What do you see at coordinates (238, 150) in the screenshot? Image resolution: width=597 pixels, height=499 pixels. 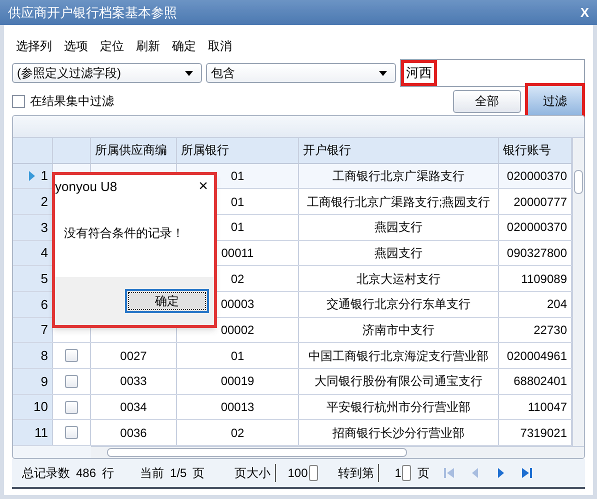 I see `column-header: 所属银行` at bounding box center [238, 150].